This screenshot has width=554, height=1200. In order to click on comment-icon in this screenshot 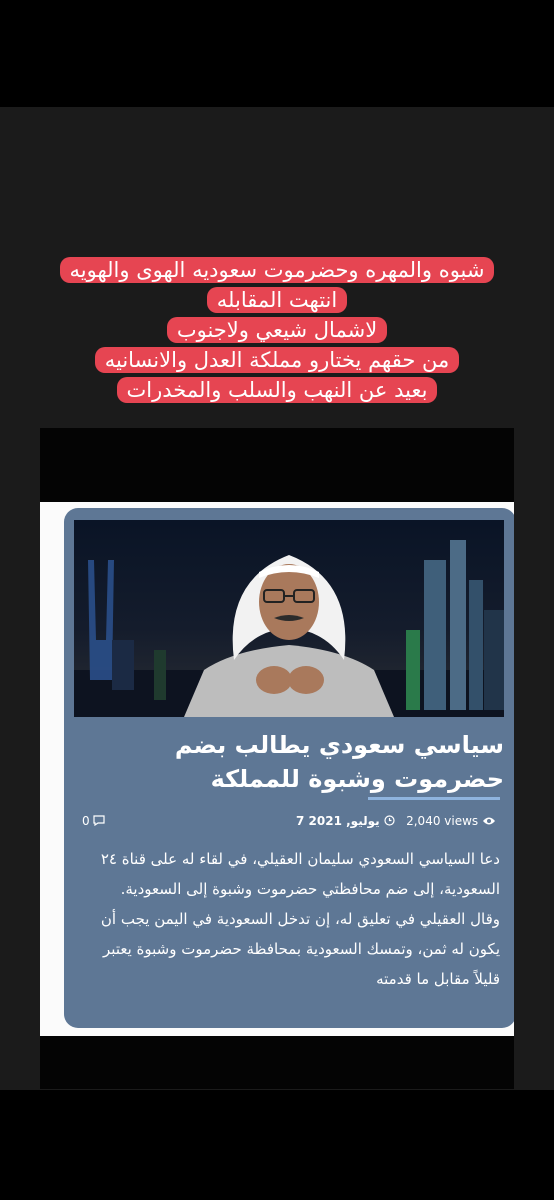, I will do `click(99, 821)`.